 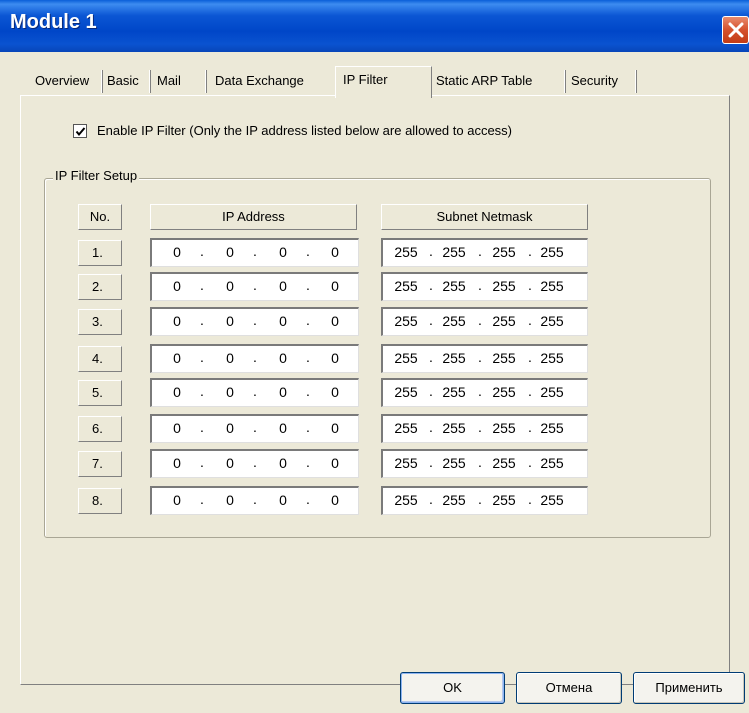 I want to click on tab-mail: Mail, so click(x=169, y=82).